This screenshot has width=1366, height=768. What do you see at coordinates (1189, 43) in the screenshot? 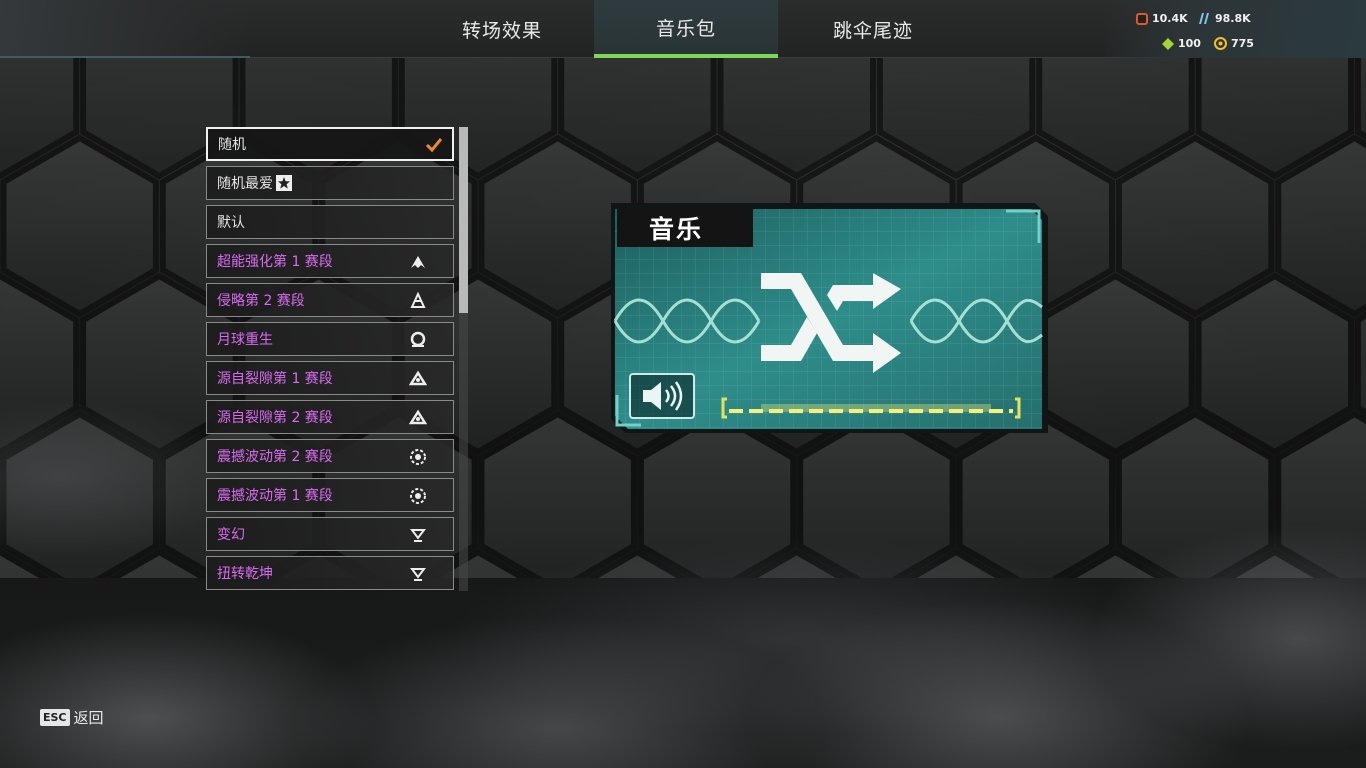
I see `heirloom-shards-value: 100` at bounding box center [1189, 43].